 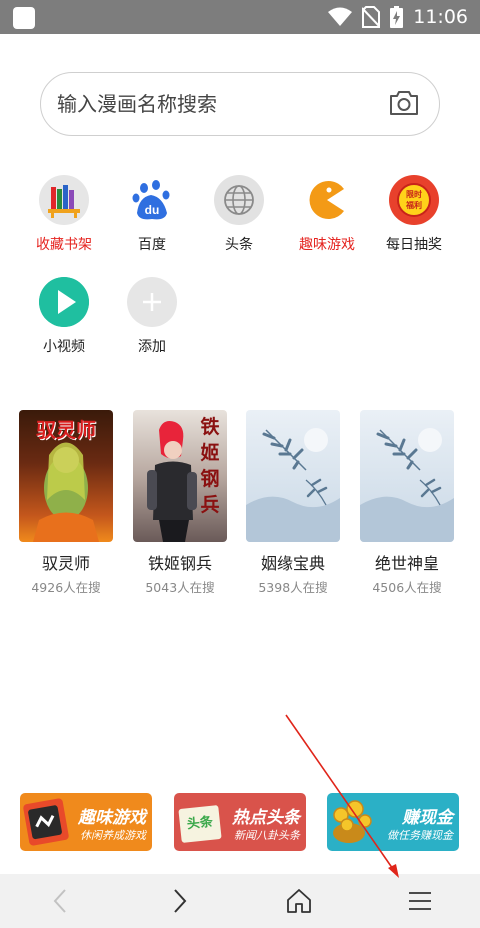 I want to click on shortcut-lottery: 限时福利 每日抽奖, so click(x=414, y=214).